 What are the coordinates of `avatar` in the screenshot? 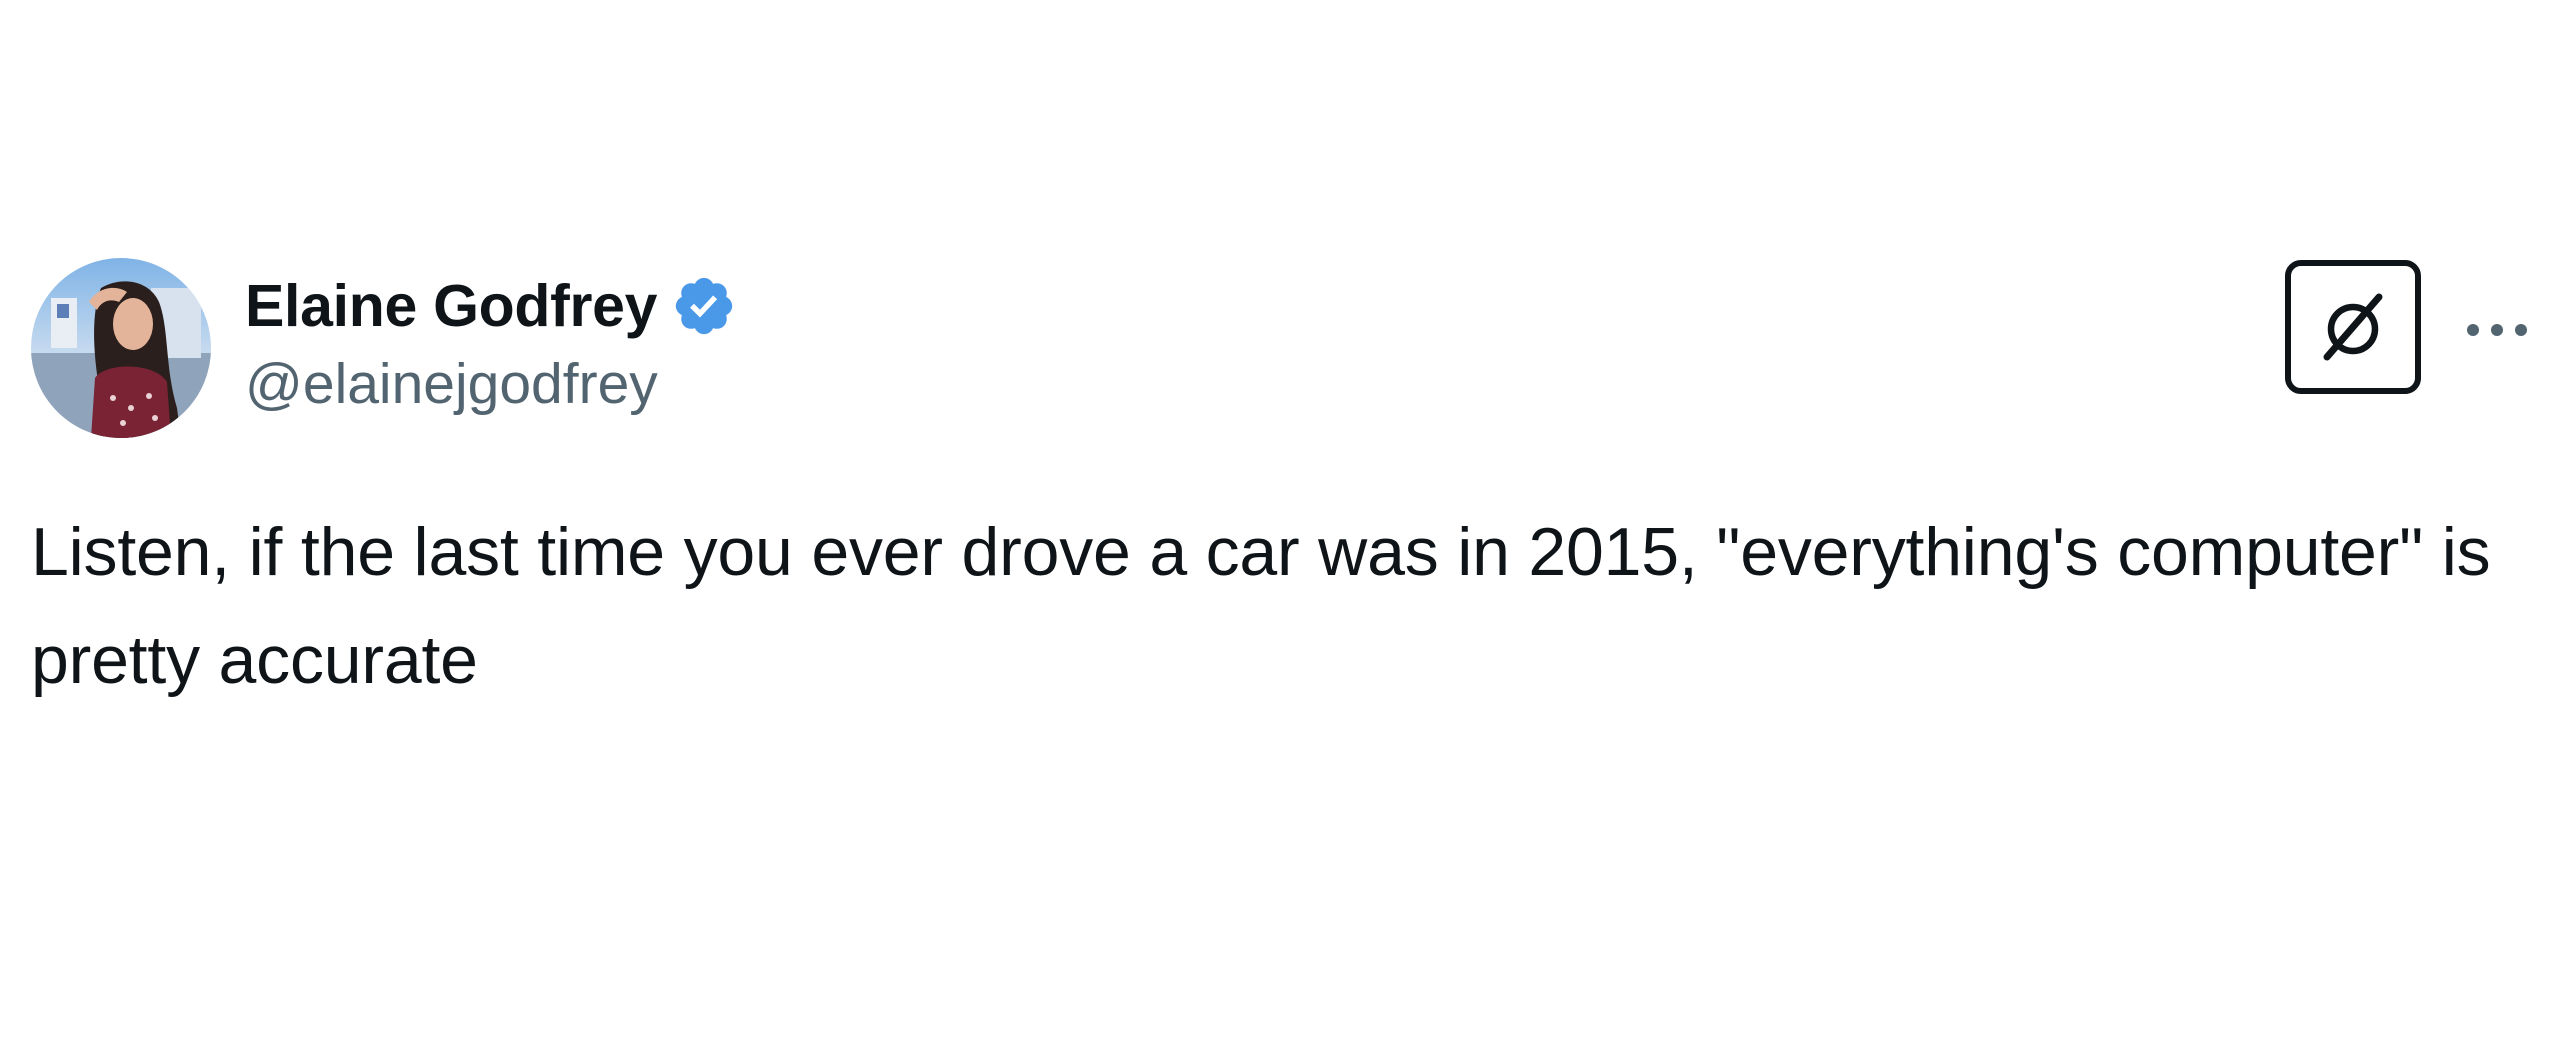 It's located at (121, 348).